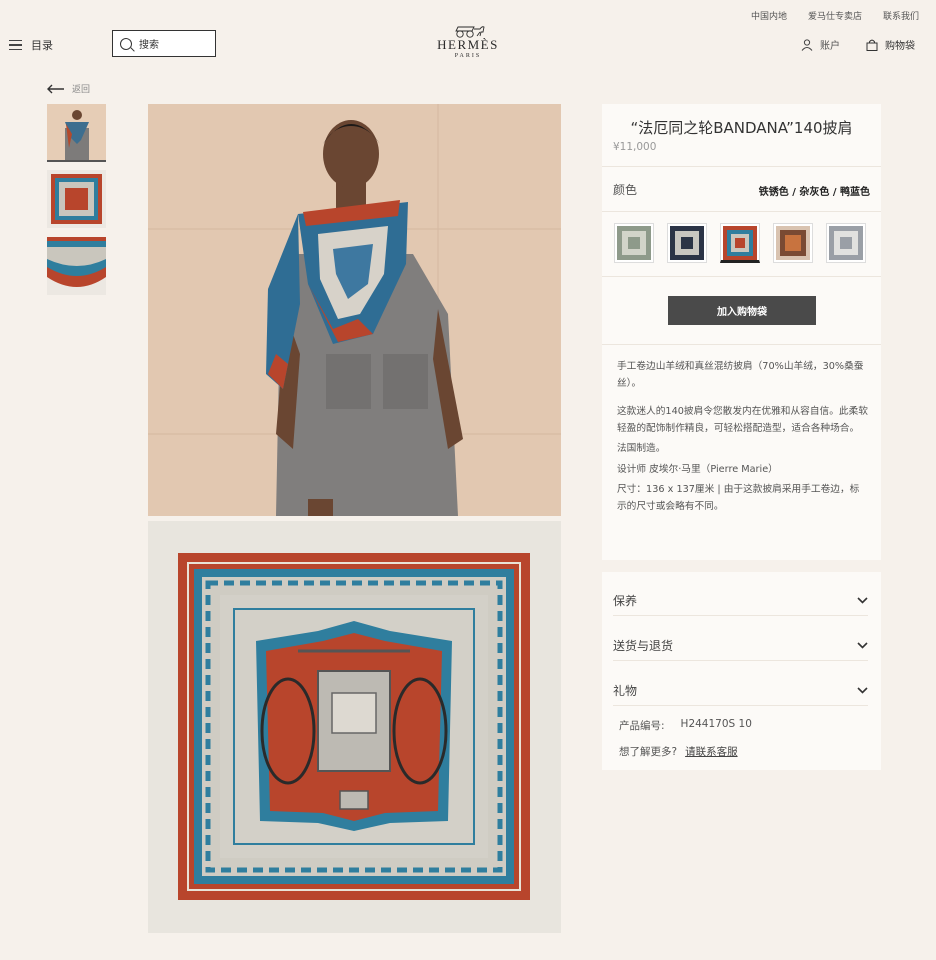 This screenshot has height=960, width=936. I want to click on carriage-icon, so click(470, 32).